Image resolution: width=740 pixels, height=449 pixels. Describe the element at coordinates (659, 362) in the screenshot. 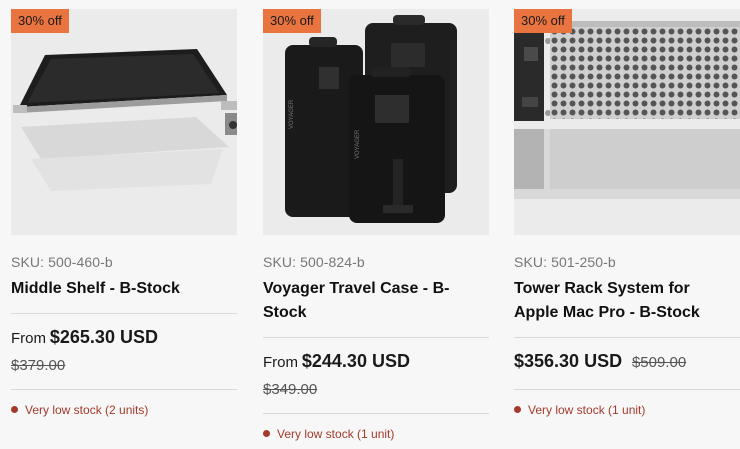

I see `compare-price: $509.00` at that location.